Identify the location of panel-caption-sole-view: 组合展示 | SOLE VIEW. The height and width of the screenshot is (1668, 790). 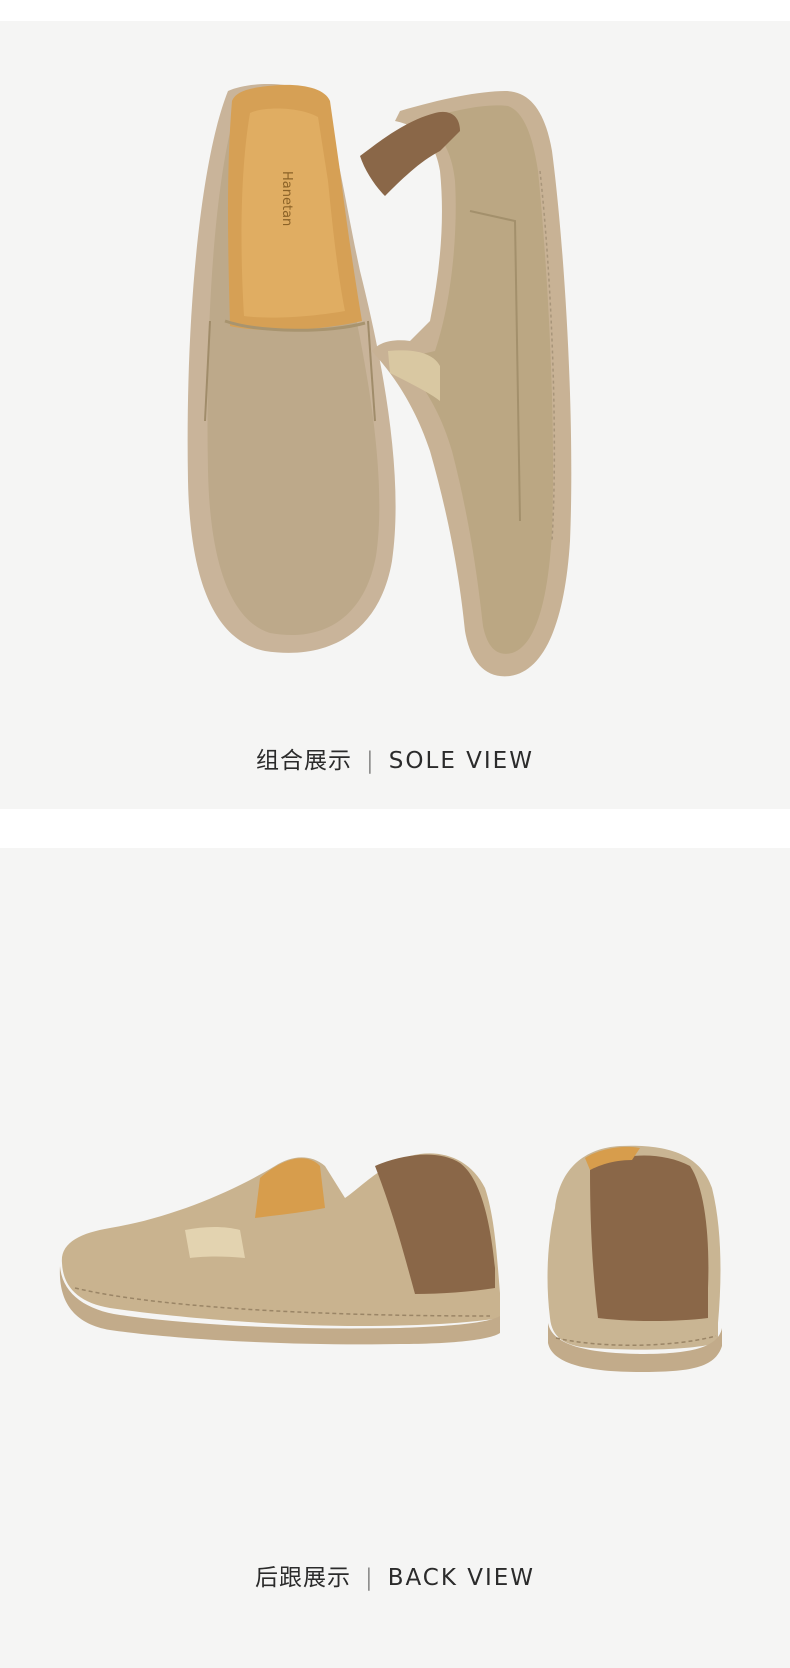
(395, 758).